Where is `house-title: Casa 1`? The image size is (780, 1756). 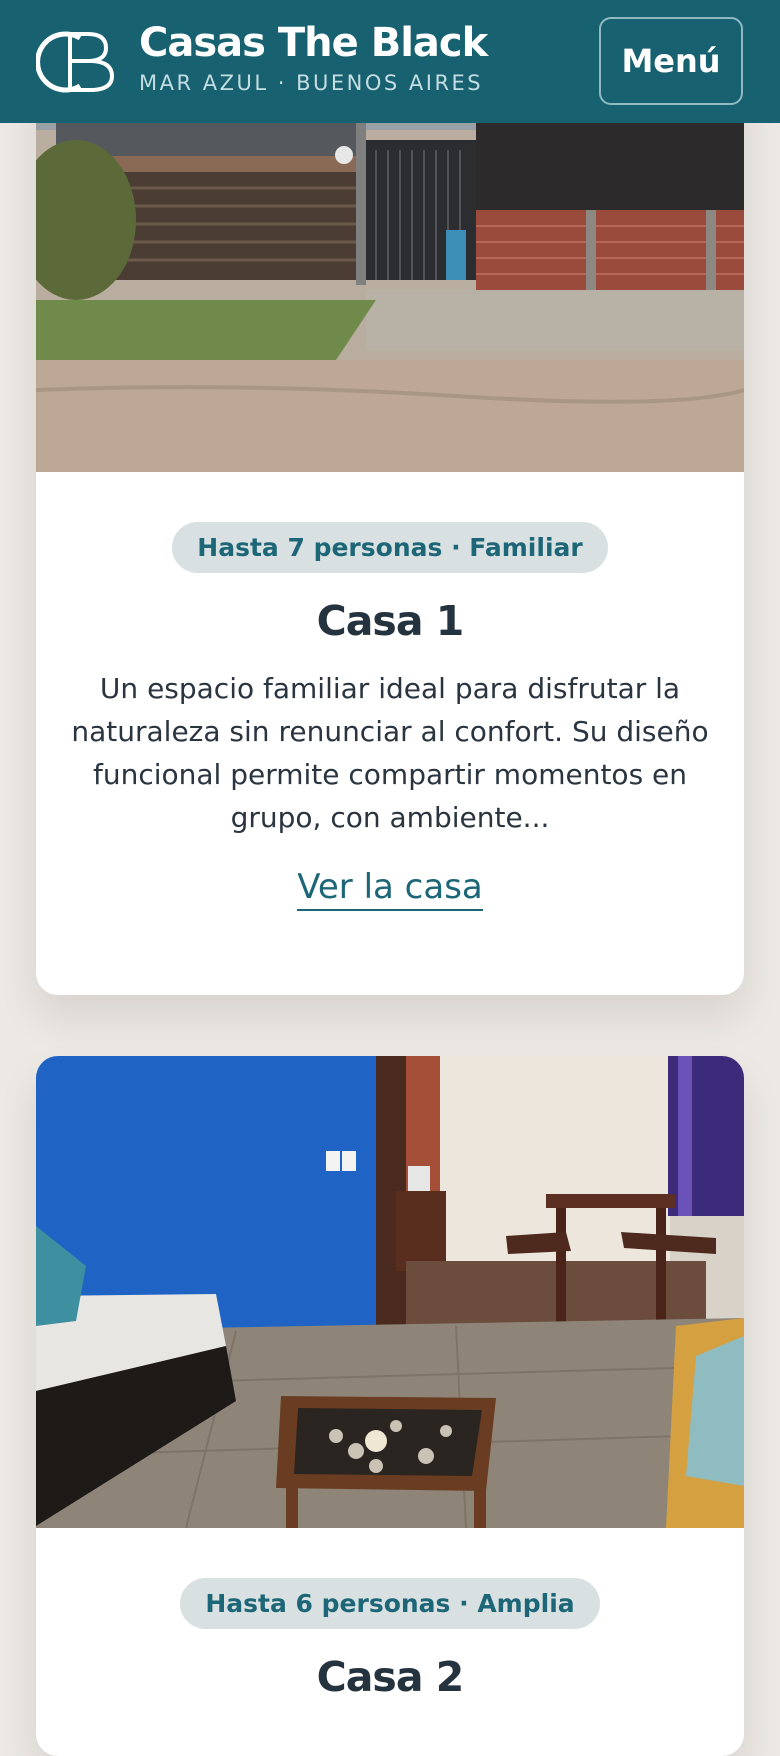 house-title: Casa 1 is located at coordinates (390, 621).